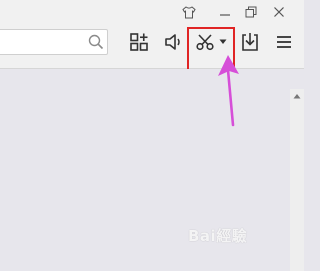 Image resolution: width=320 pixels, height=271 pixels. What do you see at coordinates (250, 42) in the screenshot?
I see `download-icon` at bounding box center [250, 42].